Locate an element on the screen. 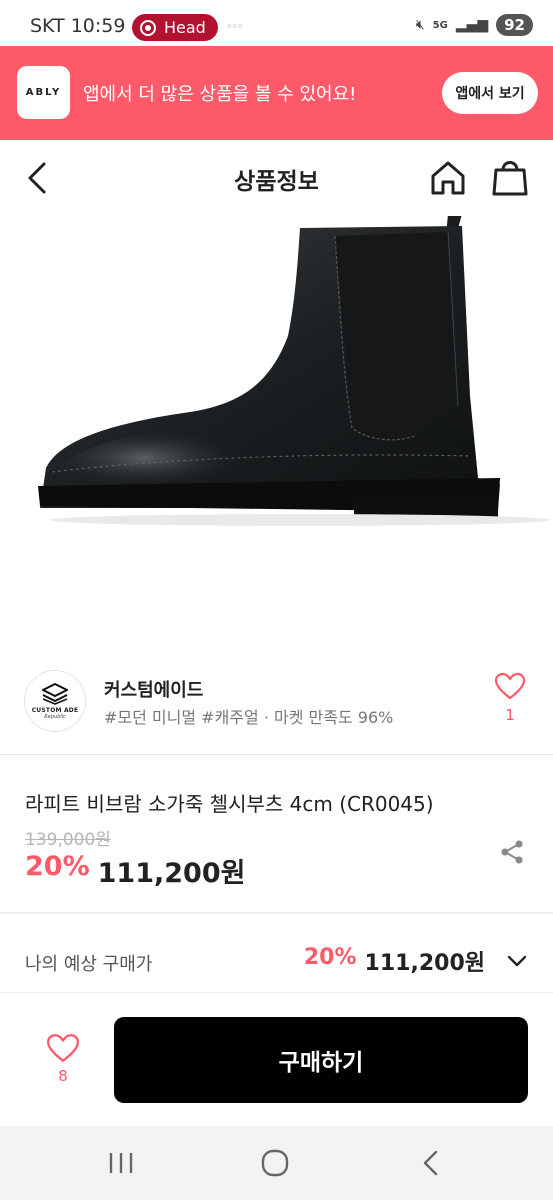  ably-logo: ABLY is located at coordinates (43, 92).